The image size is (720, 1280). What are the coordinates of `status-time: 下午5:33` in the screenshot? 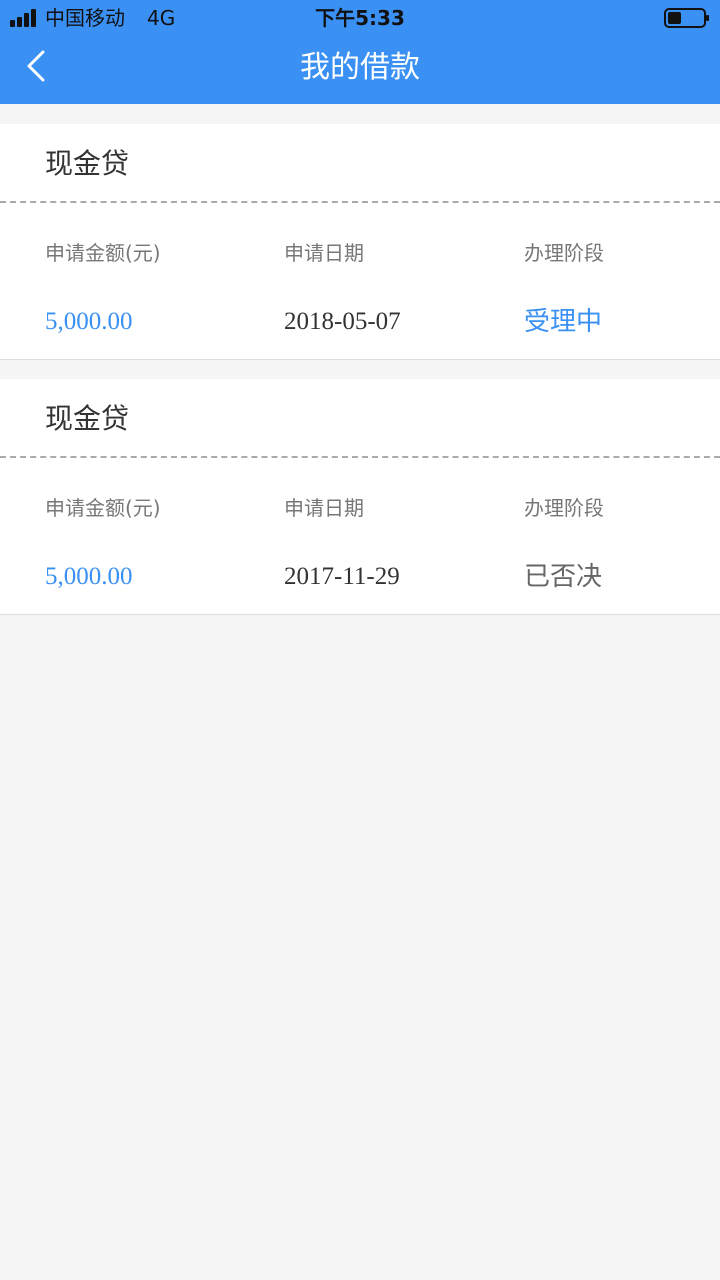 It's located at (360, 18).